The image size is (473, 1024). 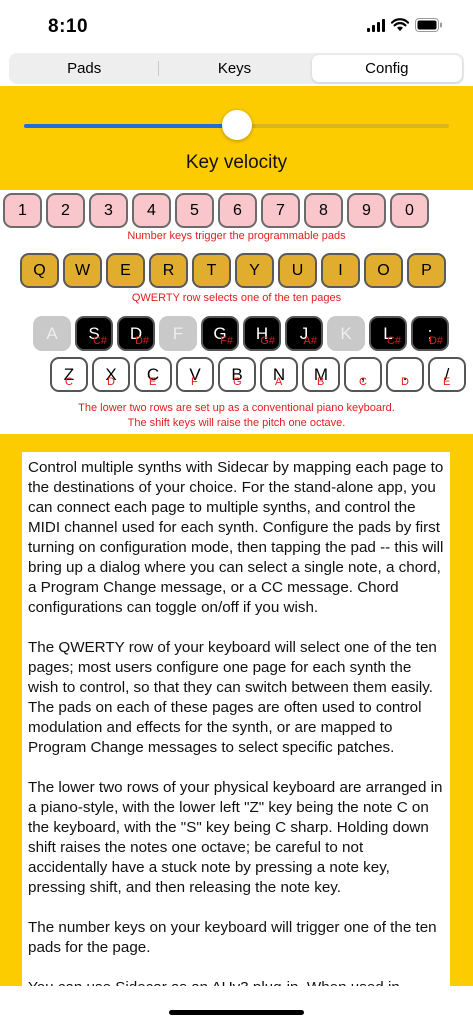 I want to click on number-key: 6, so click(x=237, y=210).